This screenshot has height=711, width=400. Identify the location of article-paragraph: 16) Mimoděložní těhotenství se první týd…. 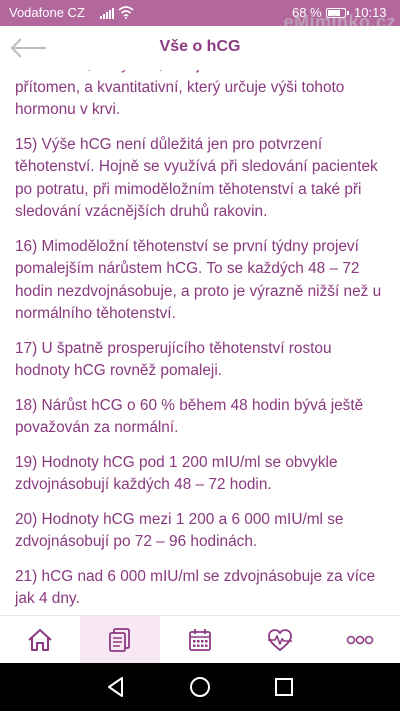
(198, 280).